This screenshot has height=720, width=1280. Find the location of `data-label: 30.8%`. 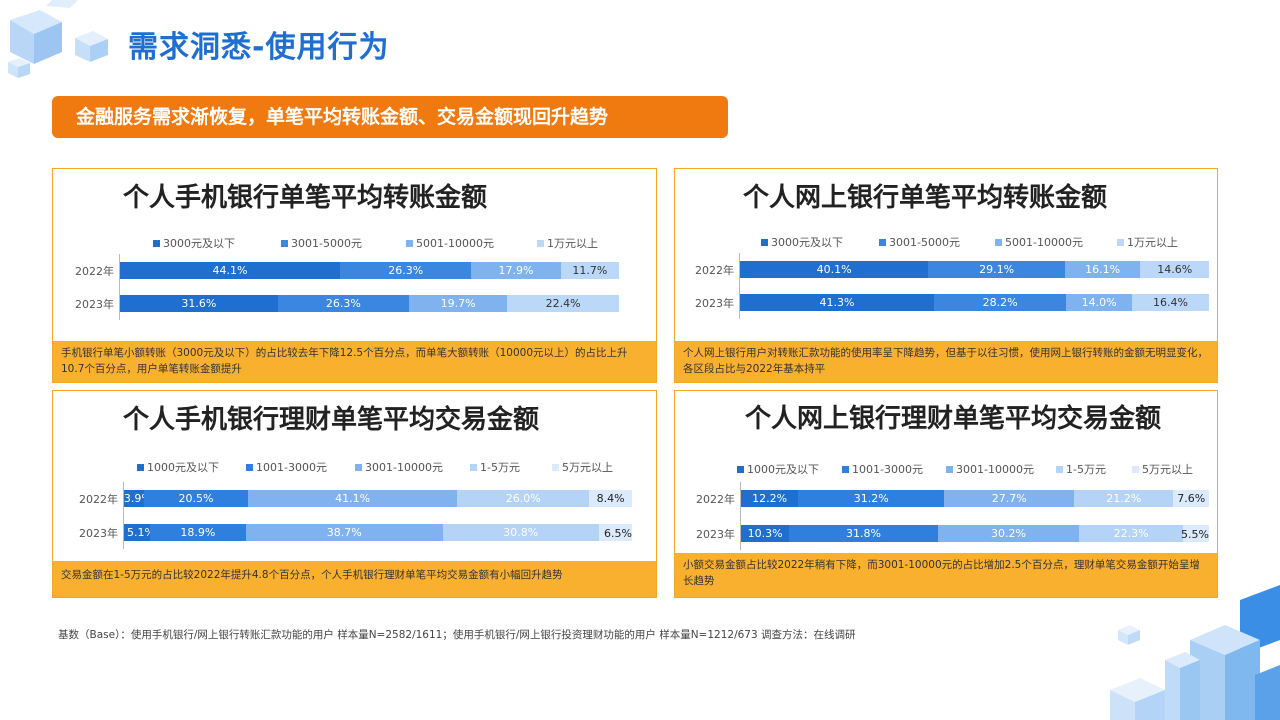

data-label: 30.8% is located at coordinates (521, 532).